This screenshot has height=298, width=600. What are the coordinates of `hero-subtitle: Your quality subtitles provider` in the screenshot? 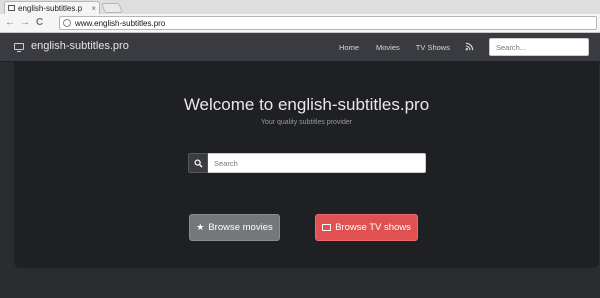 It's located at (306, 122).